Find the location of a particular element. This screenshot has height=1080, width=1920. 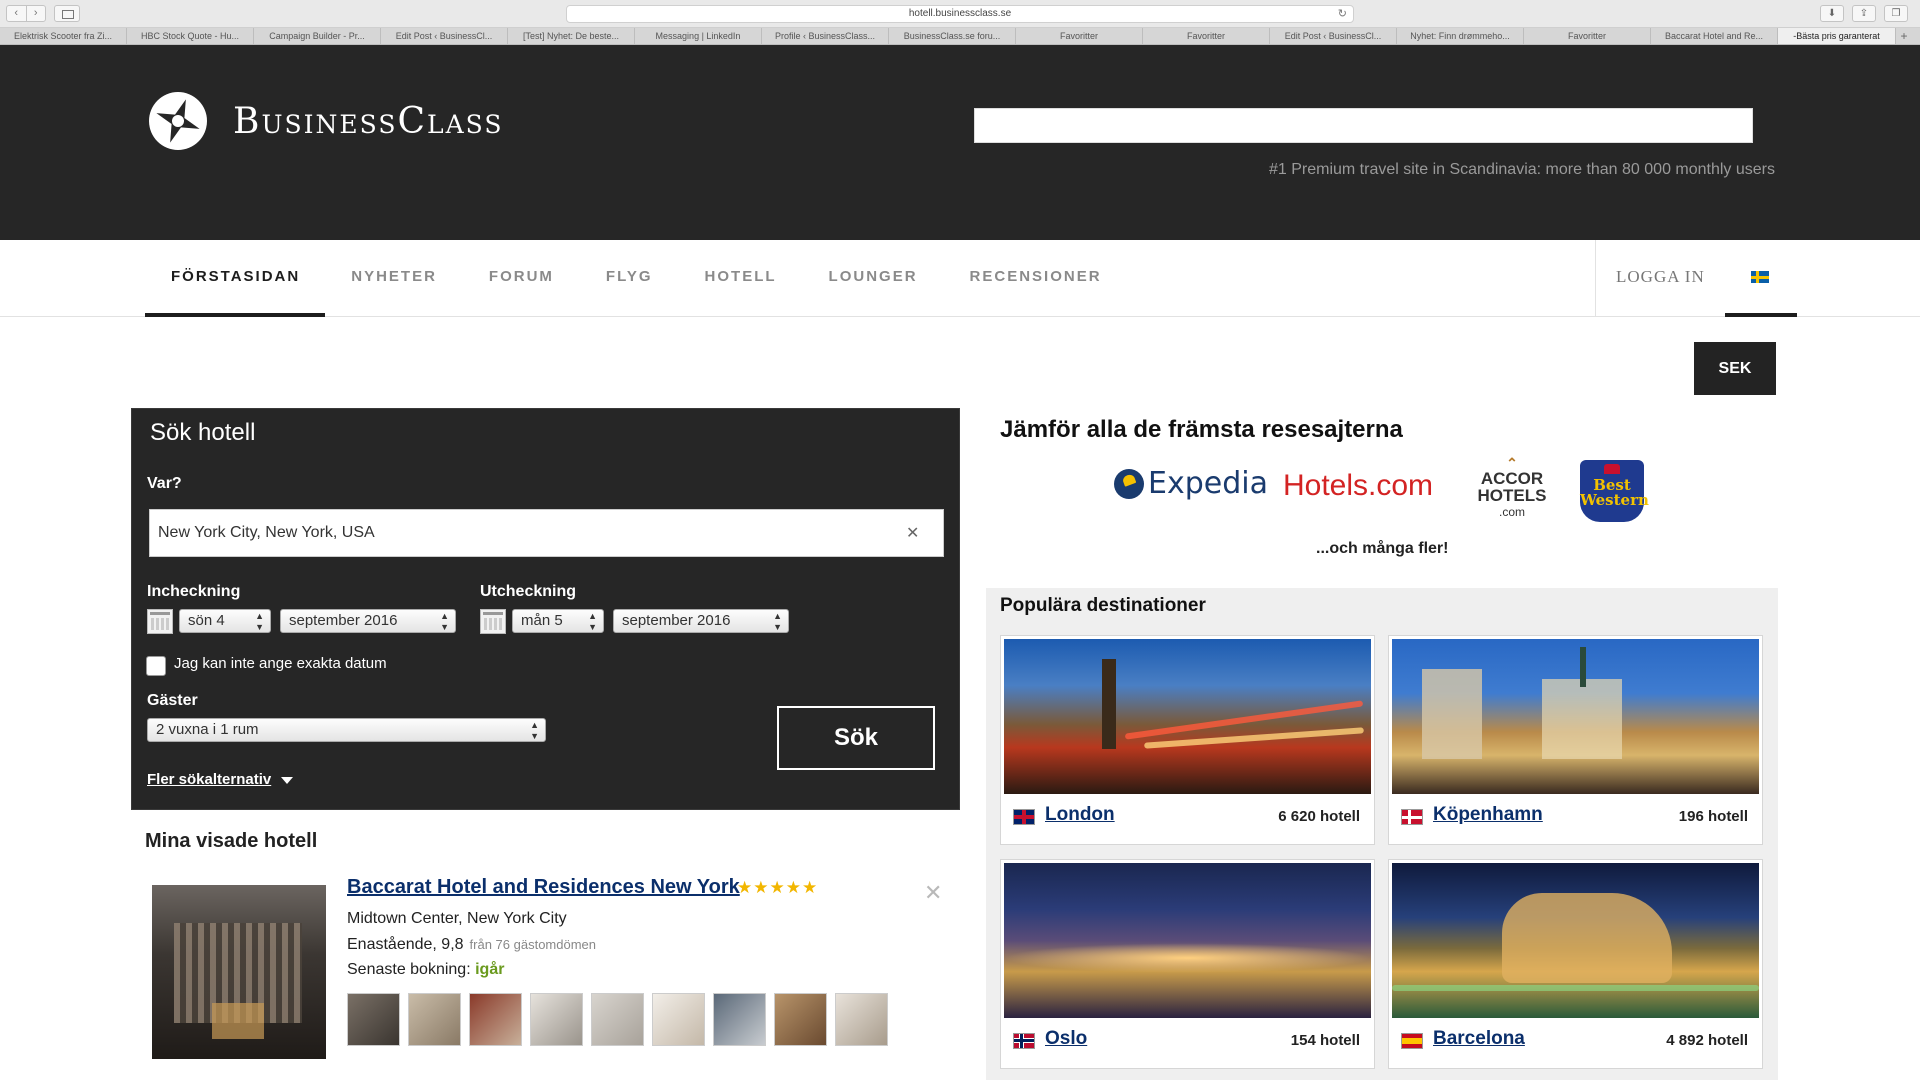

destination-name: Oslo is located at coordinates (1066, 1039).